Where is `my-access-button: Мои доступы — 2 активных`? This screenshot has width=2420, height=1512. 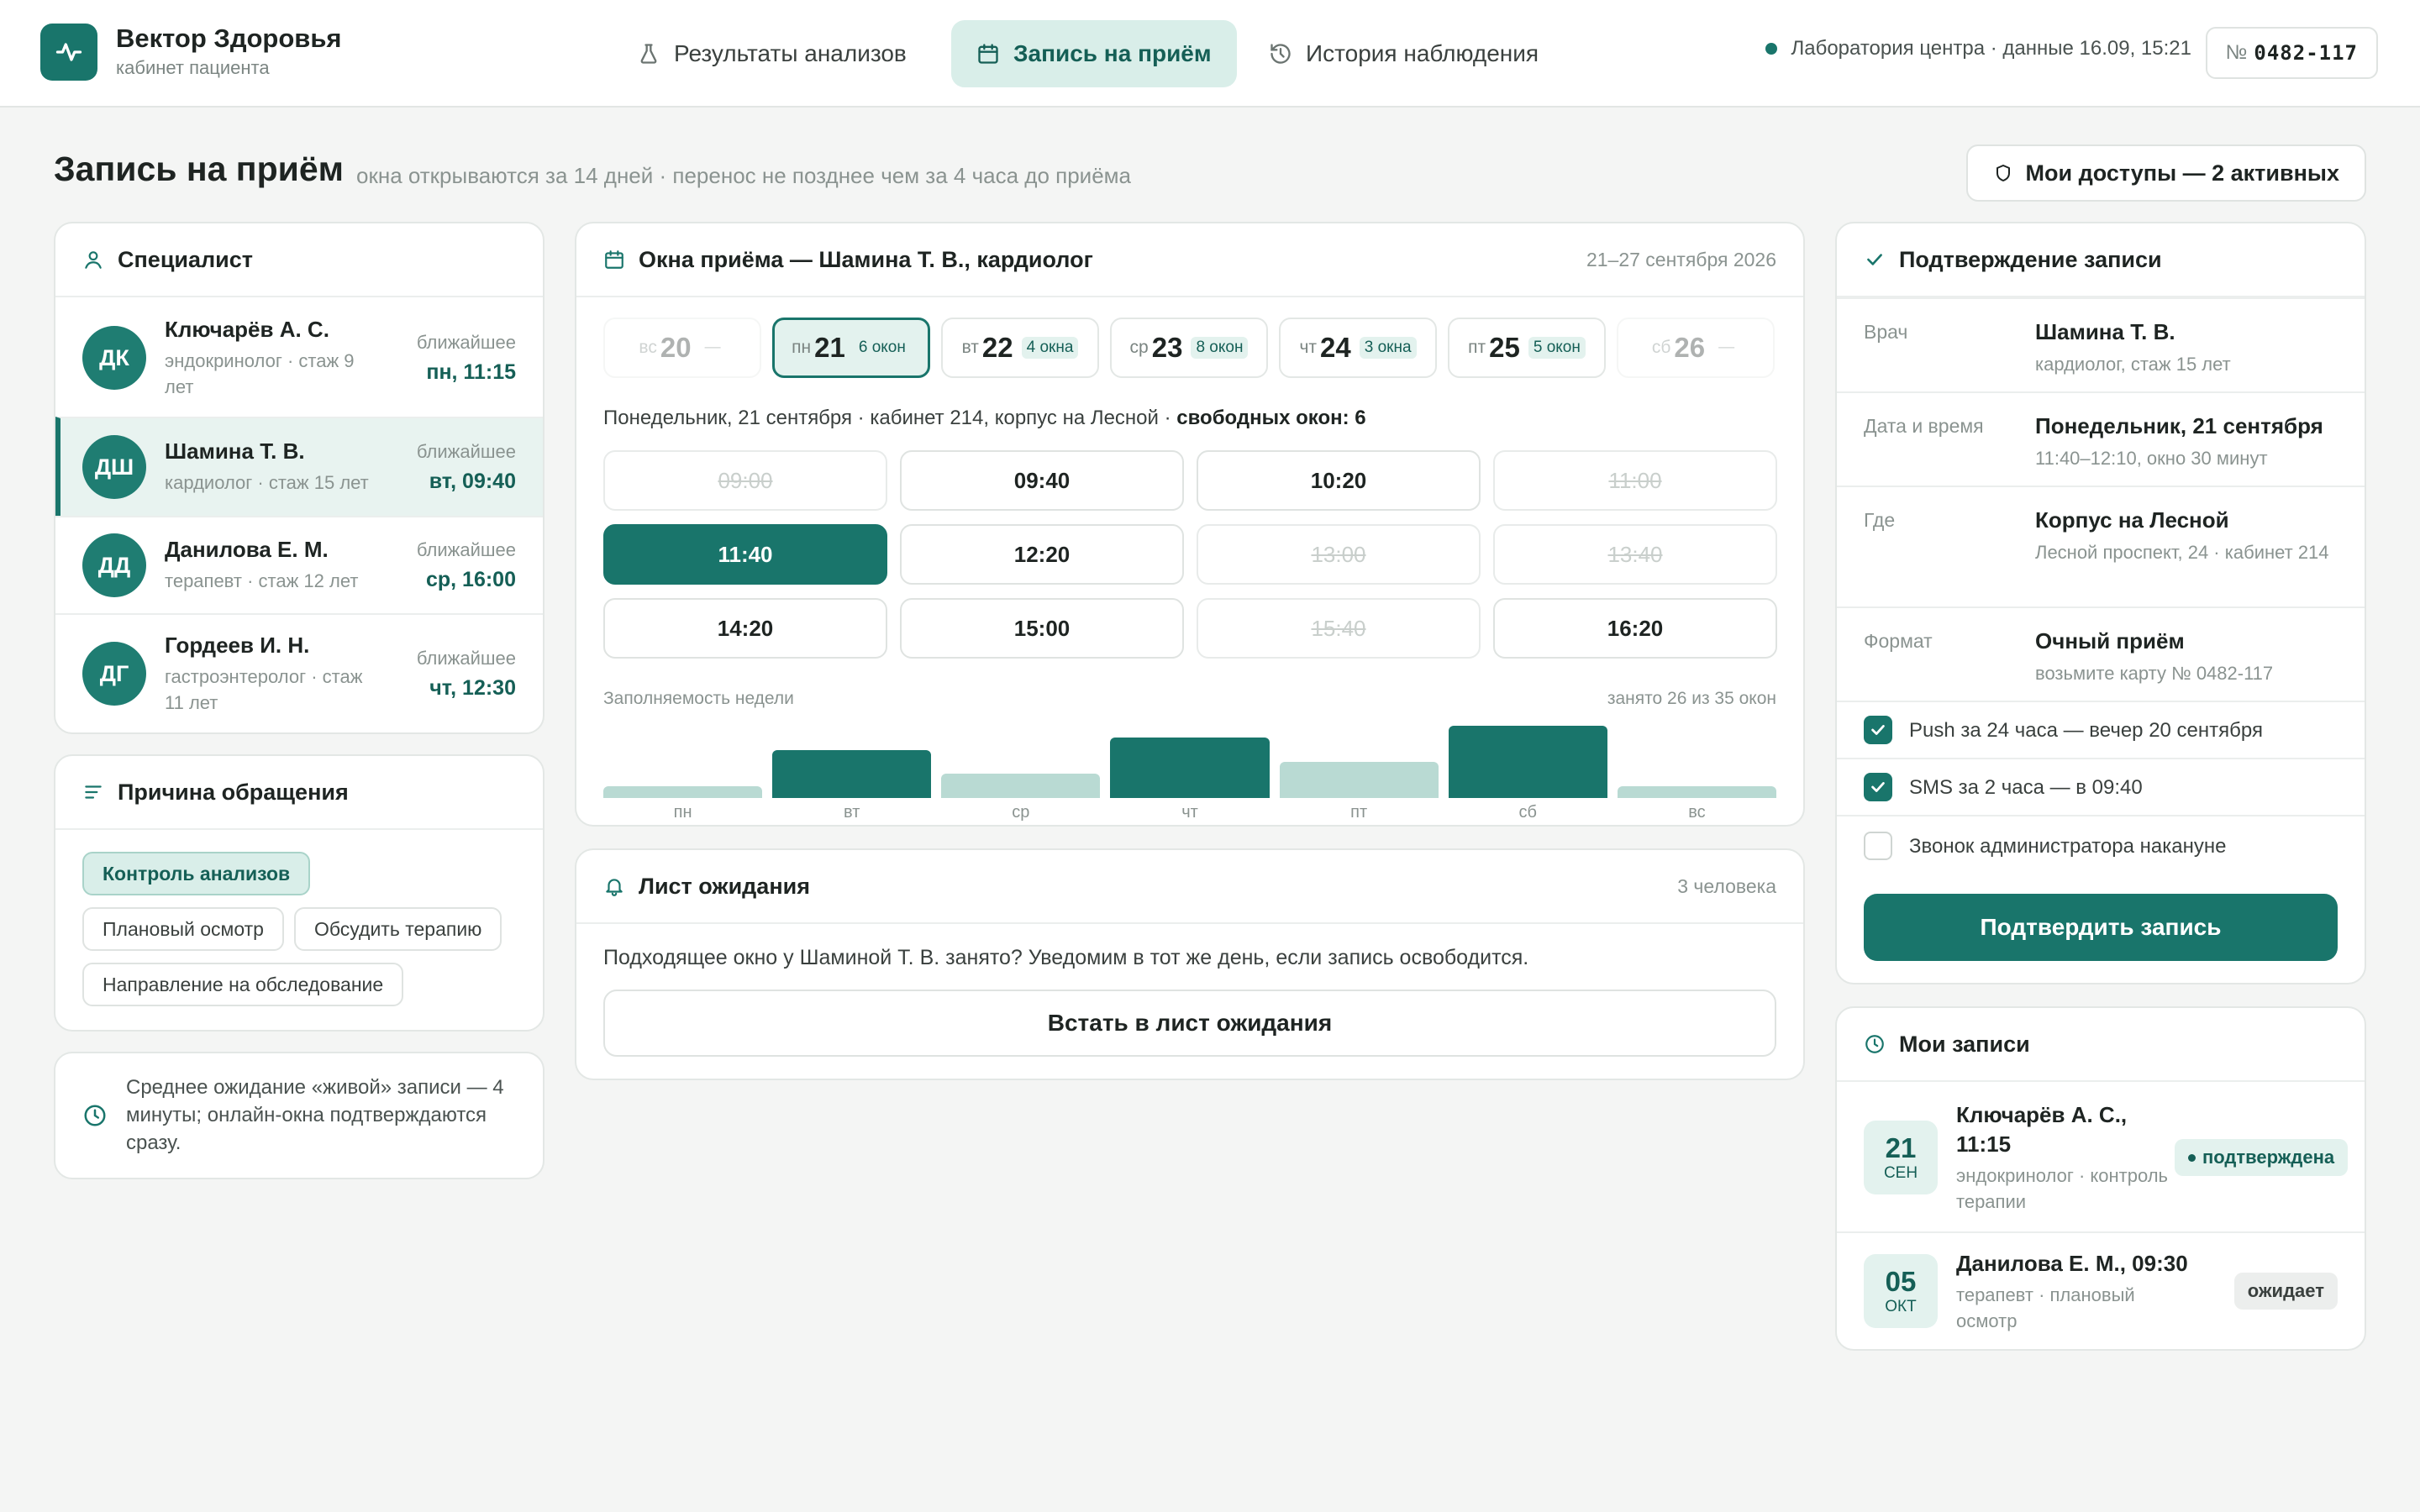
my-access-button: Мои доступы — 2 активных is located at coordinates (2166, 173).